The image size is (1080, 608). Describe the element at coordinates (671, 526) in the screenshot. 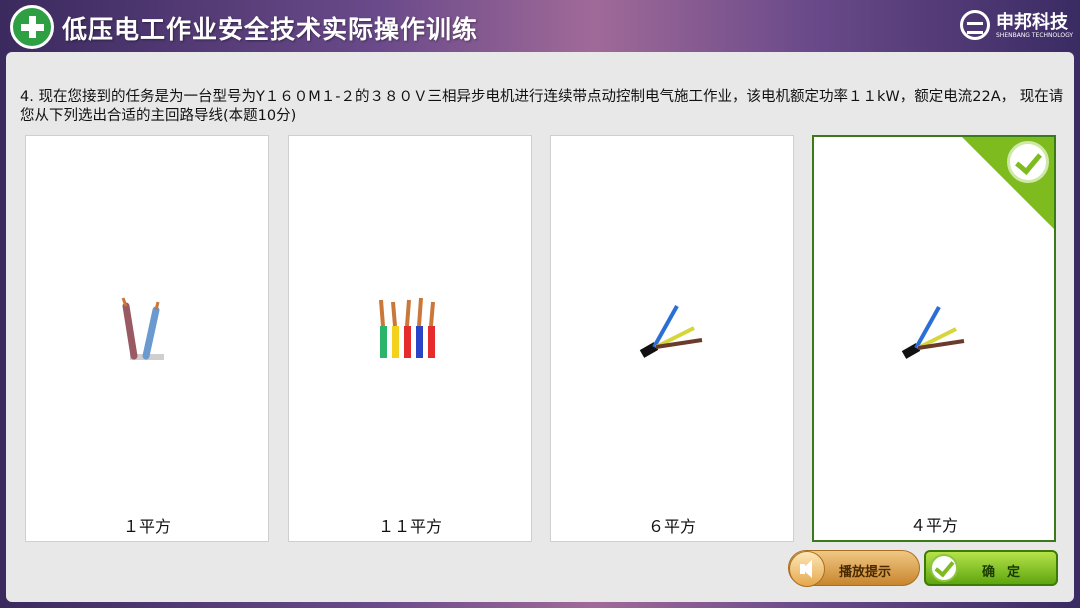

I see `option-label: ６平方` at that location.